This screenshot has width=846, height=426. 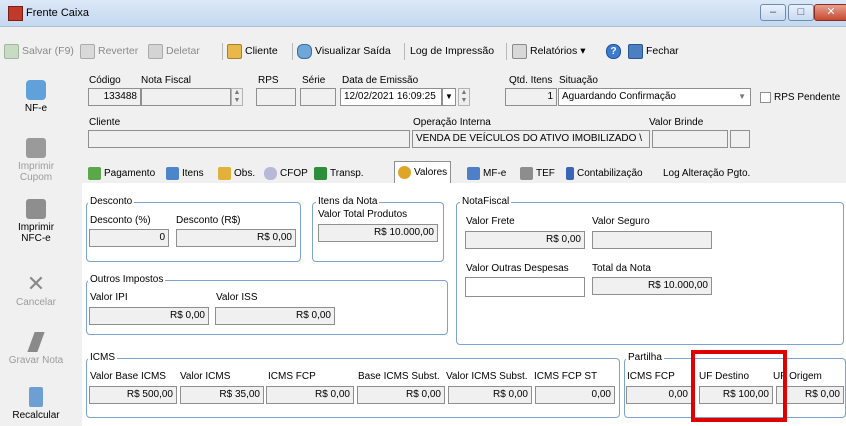 What do you see at coordinates (526, 173) in the screenshot?
I see `card-icon` at bounding box center [526, 173].